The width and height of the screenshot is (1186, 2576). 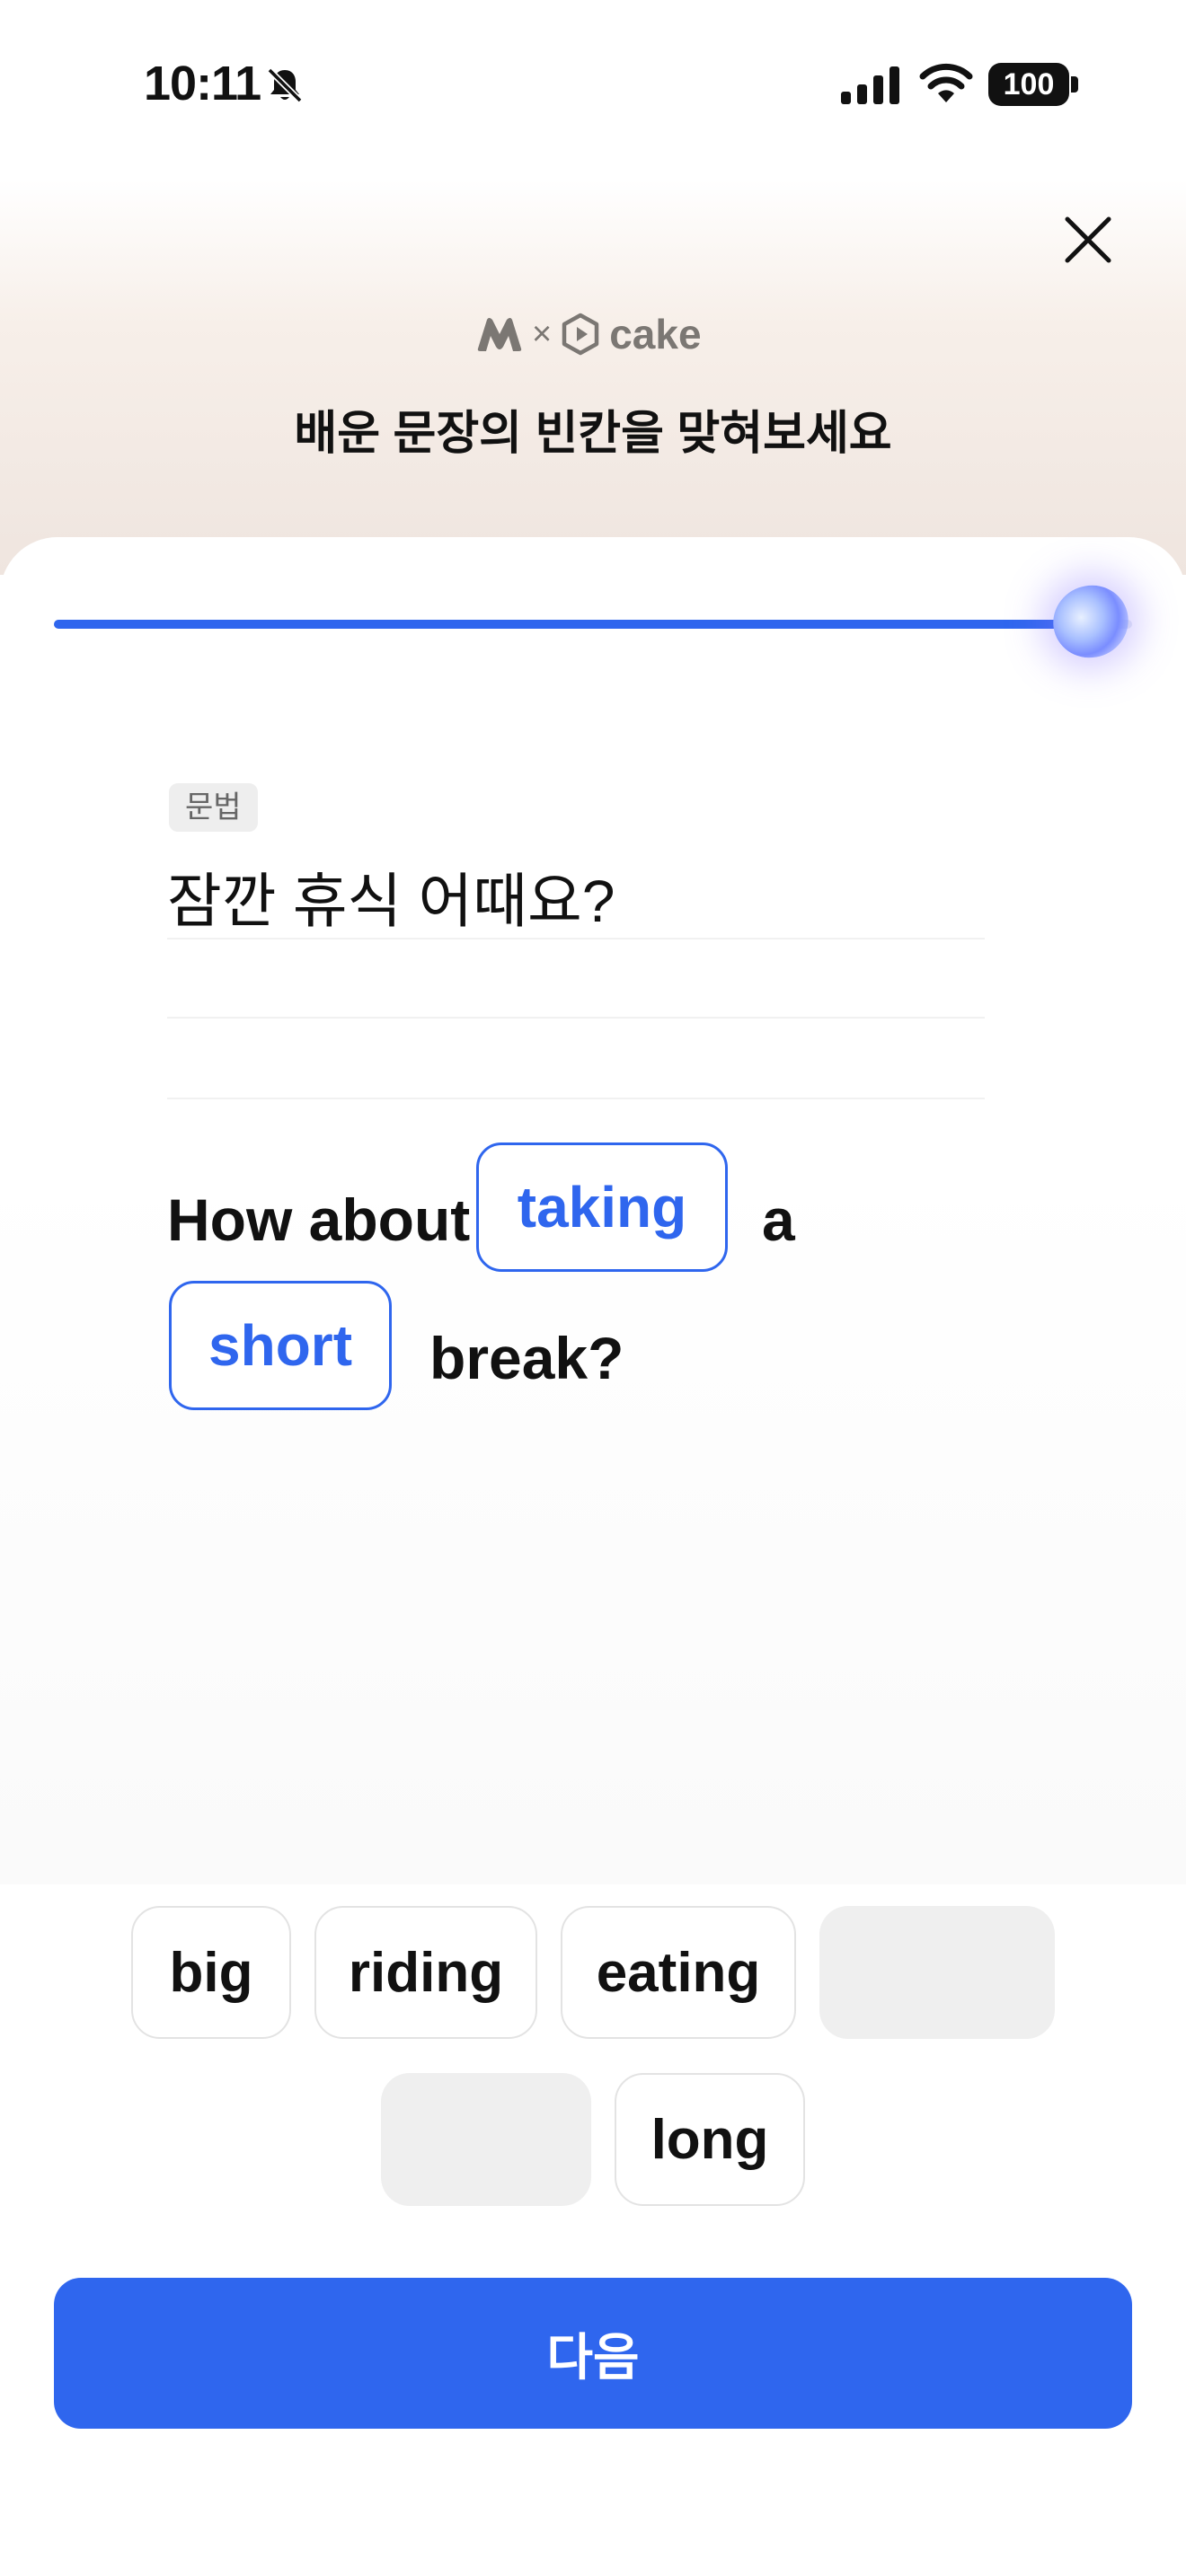 What do you see at coordinates (280, 1345) in the screenshot?
I see `blank-slot-2: short` at bounding box center [280, 1345].